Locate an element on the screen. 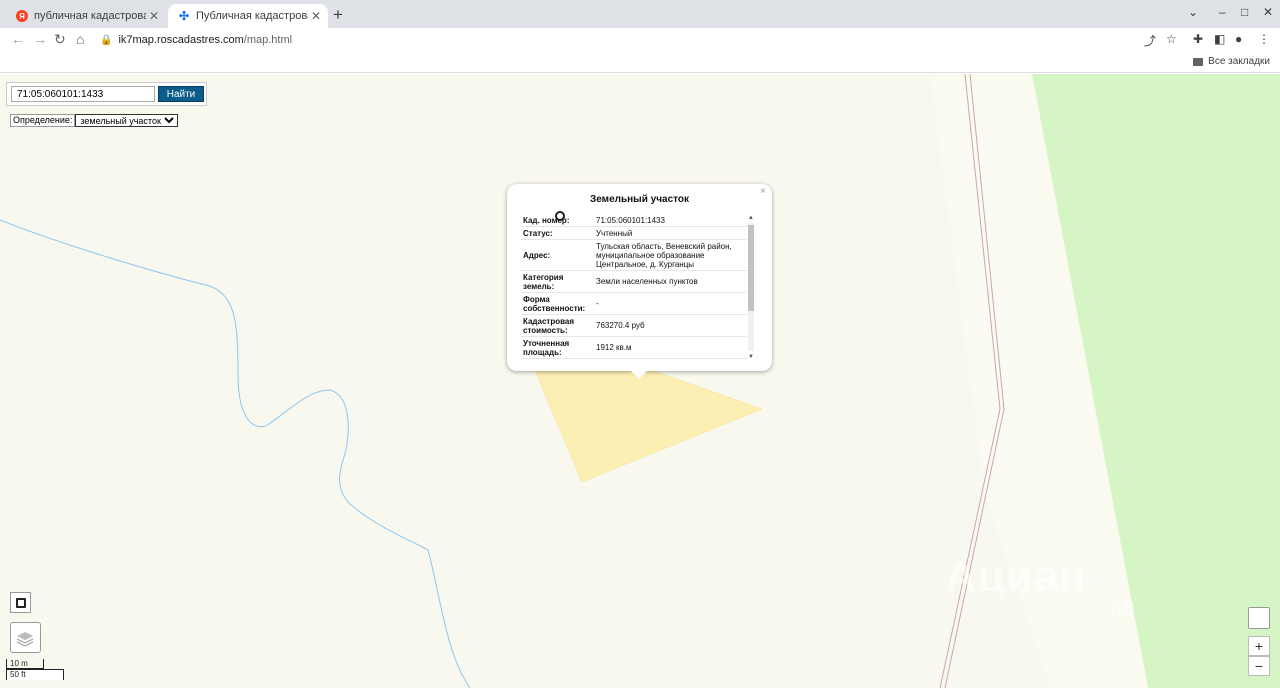 The image size is (1280, 688). zoom-in-button: + is located at coordinates (1259, 646).